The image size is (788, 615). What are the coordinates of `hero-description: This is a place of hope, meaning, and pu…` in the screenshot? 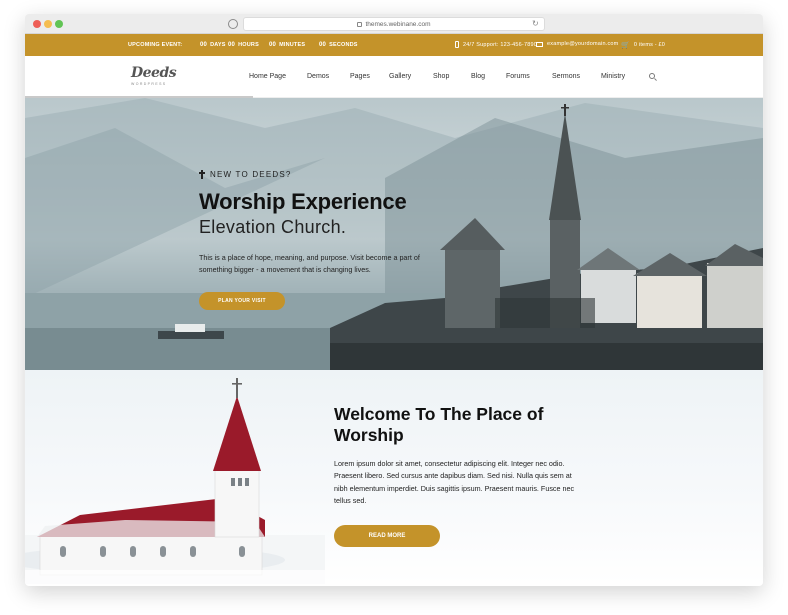 It's located at (309, 263).